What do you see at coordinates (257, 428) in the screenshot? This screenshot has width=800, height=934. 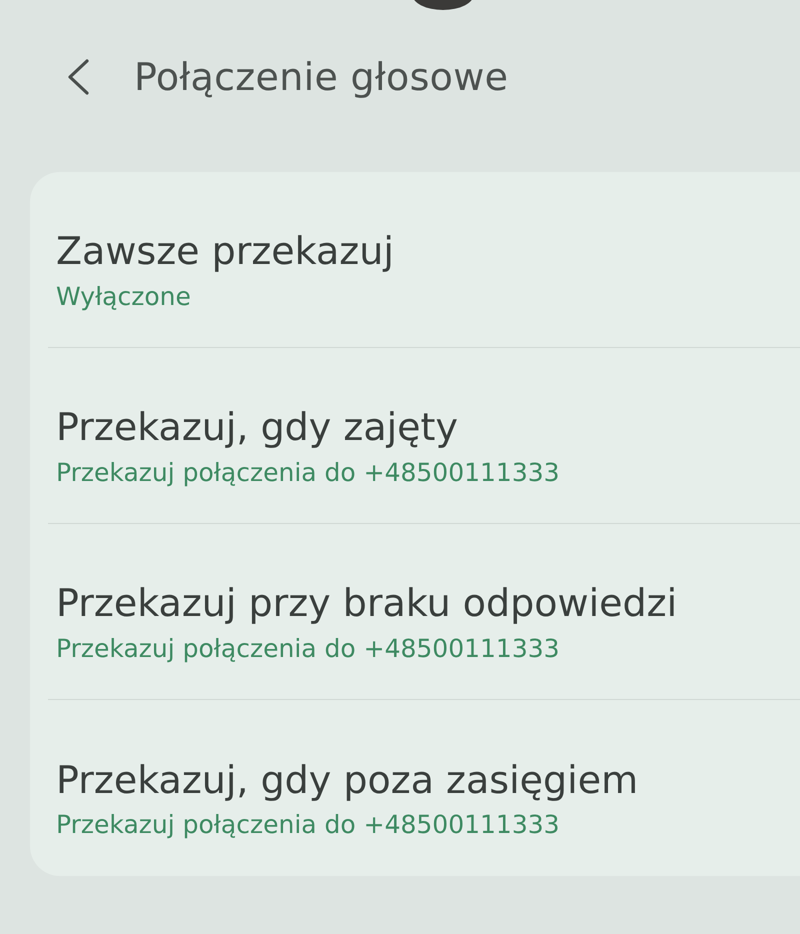 I see `option-title: Przekazuj, gdy zajęty` at bounding box center [257, 428].